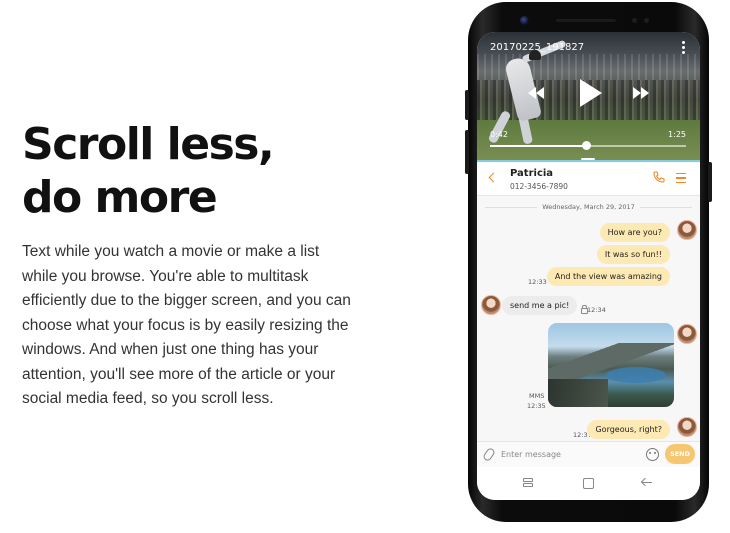 This screenshot has width=730, height=533. I want to click on menu-icon, so click(681, 179).